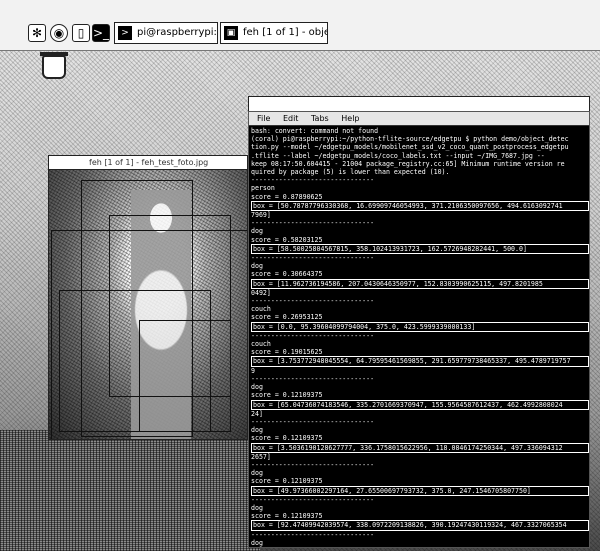  What do you see at coordinates (350, 118) in the screenshot?
I see `menu-help: Help` at bounding box center [350, 118].